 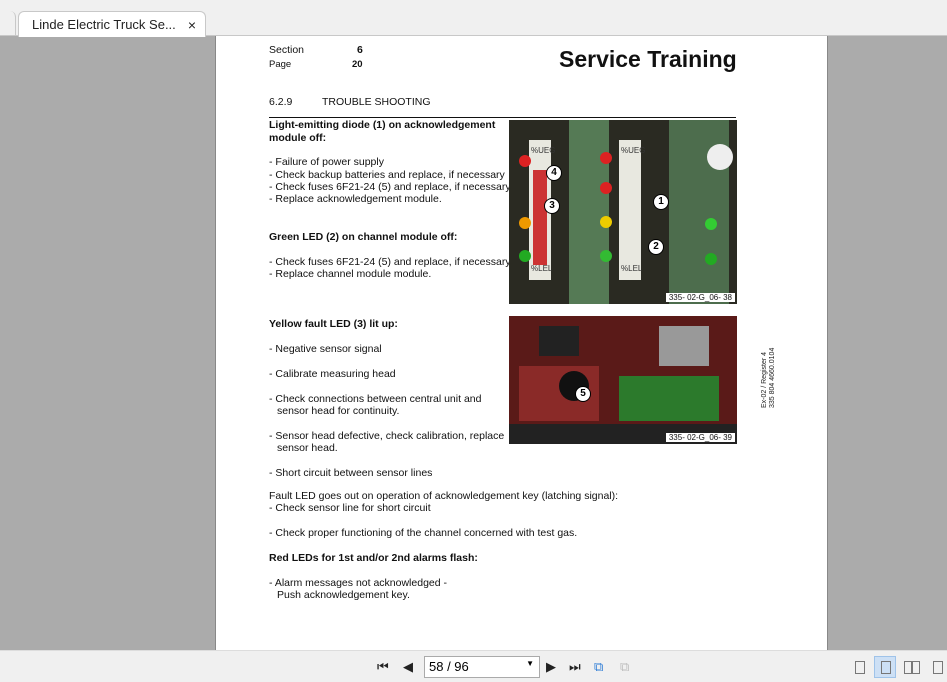 I want to click on list-item: sensor head for continuity., so click(x=338, y=411).